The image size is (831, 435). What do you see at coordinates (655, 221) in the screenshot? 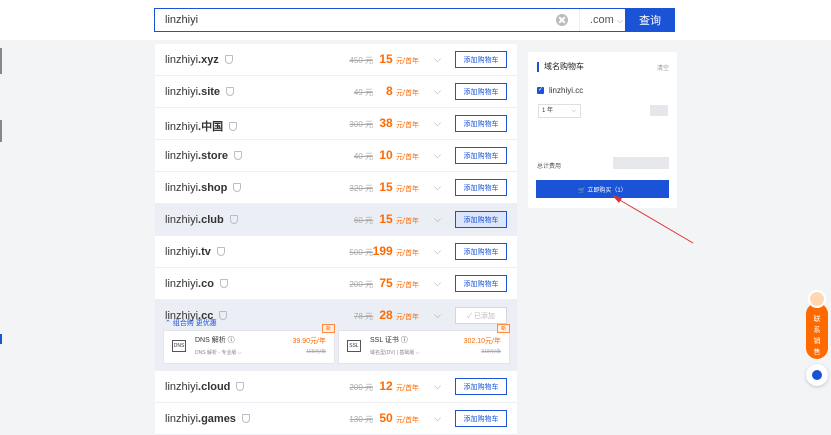
I see `arrow-line` at bounding box center [655, 221].